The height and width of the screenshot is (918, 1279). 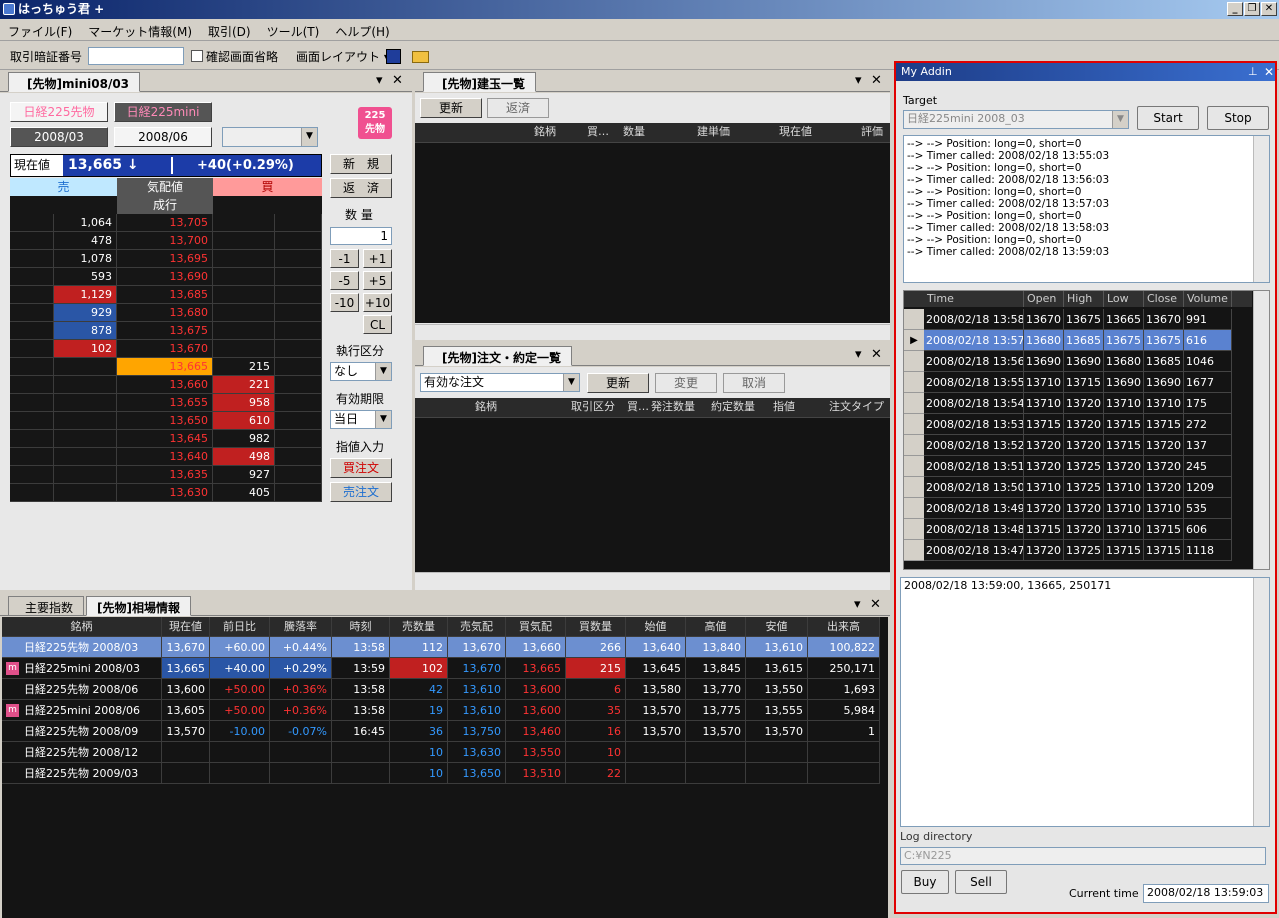 What do you see at coordinates (974, 550) in the screenshot?
I see `ohlc-time-cell: 2008/02/18 13:47` at bounding box center [974, 550].